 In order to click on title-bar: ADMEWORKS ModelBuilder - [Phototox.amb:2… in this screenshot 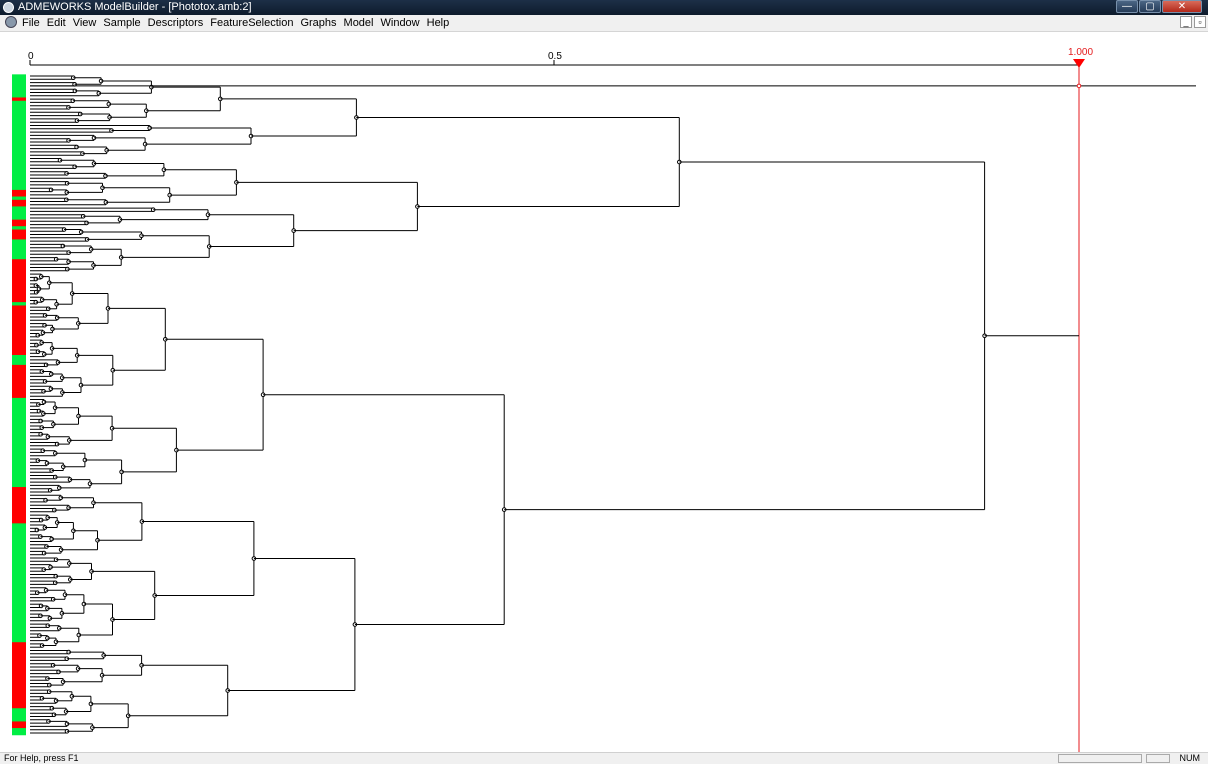, I will do `click(604, 7)`.